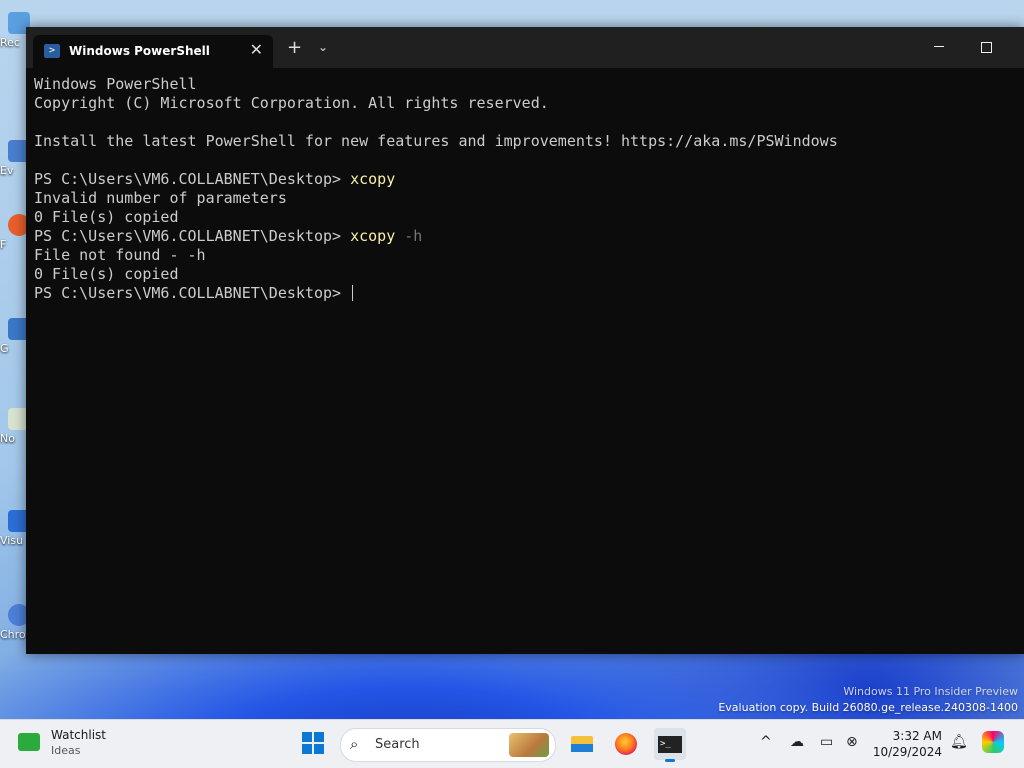 This screenshot has height=768, width=1024. I want to click on clock-time: 3:32 AM, so click(917, 736).